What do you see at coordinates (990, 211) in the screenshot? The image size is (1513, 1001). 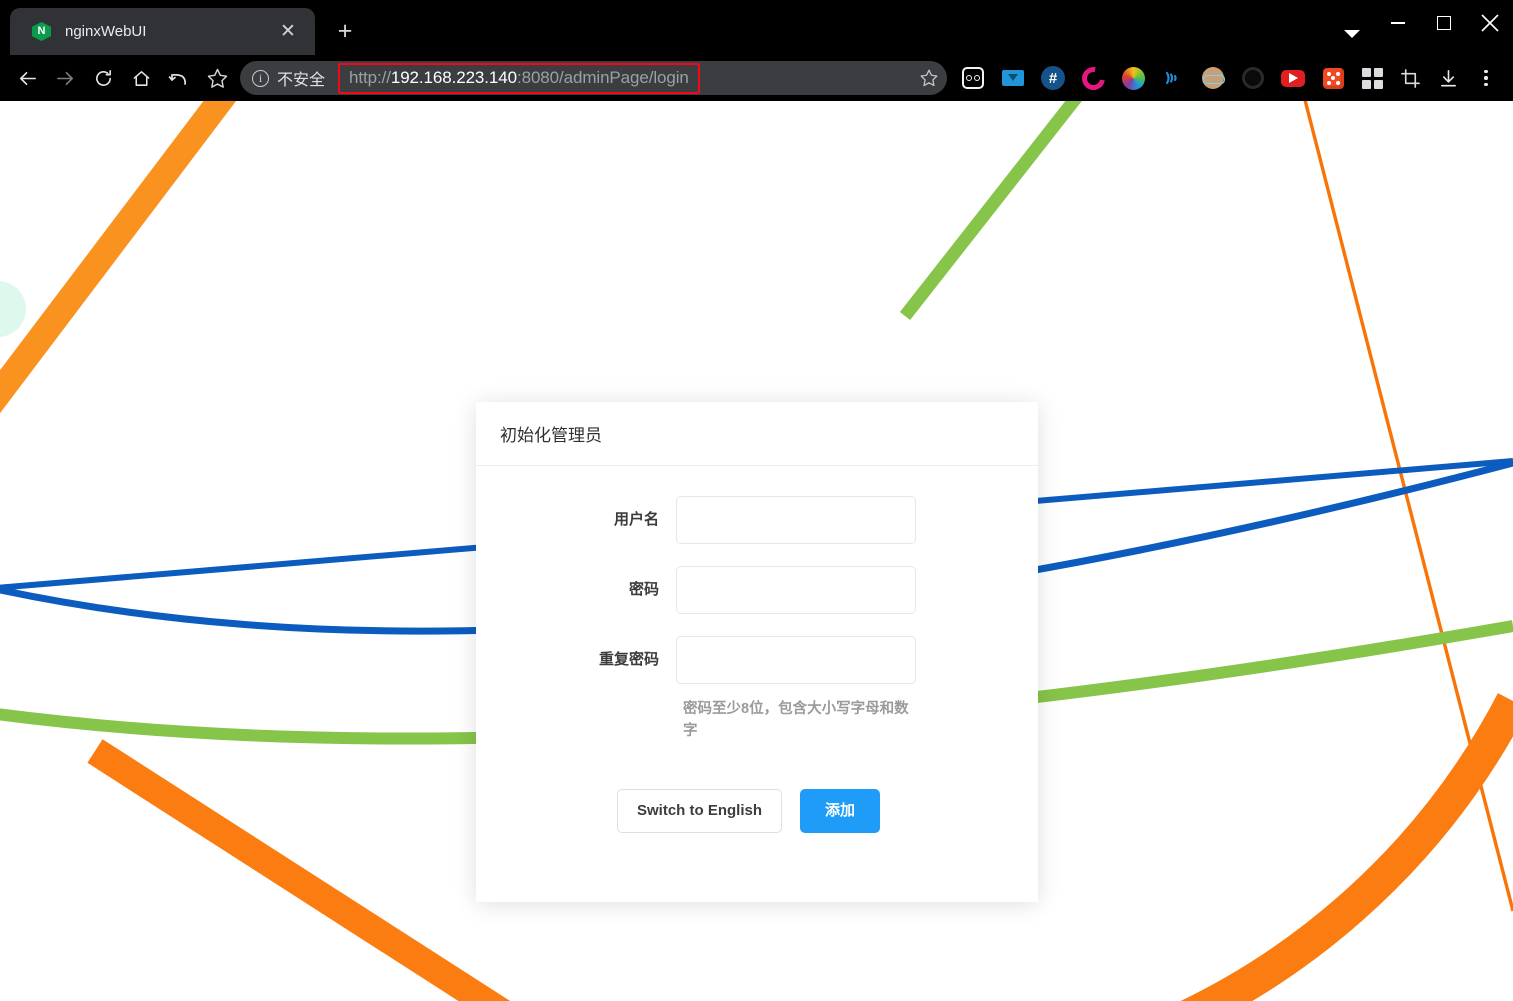 I see `green-diagonal-top` at bounding box center [990, 211].